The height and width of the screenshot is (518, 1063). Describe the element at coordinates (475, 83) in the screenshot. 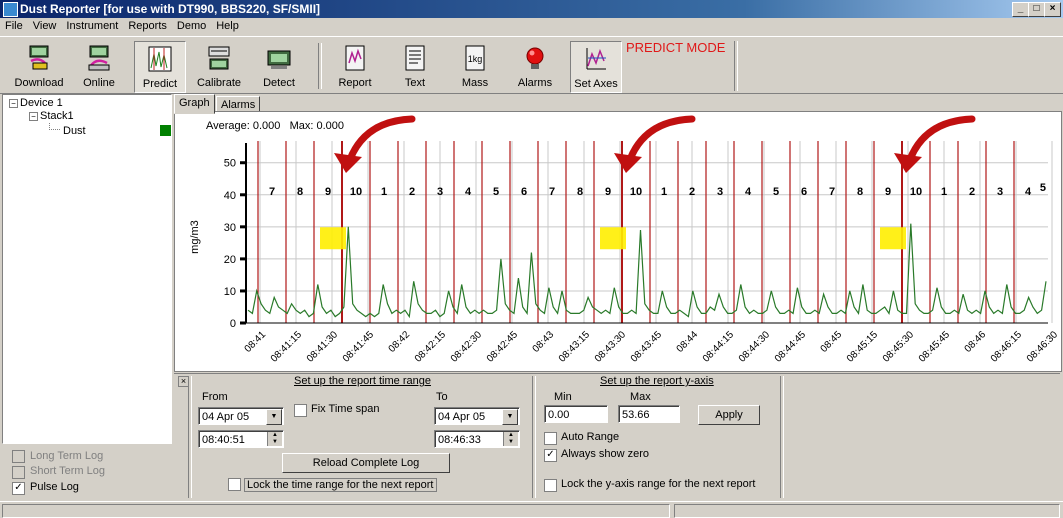

I see `mass-label: Mass` at that location.